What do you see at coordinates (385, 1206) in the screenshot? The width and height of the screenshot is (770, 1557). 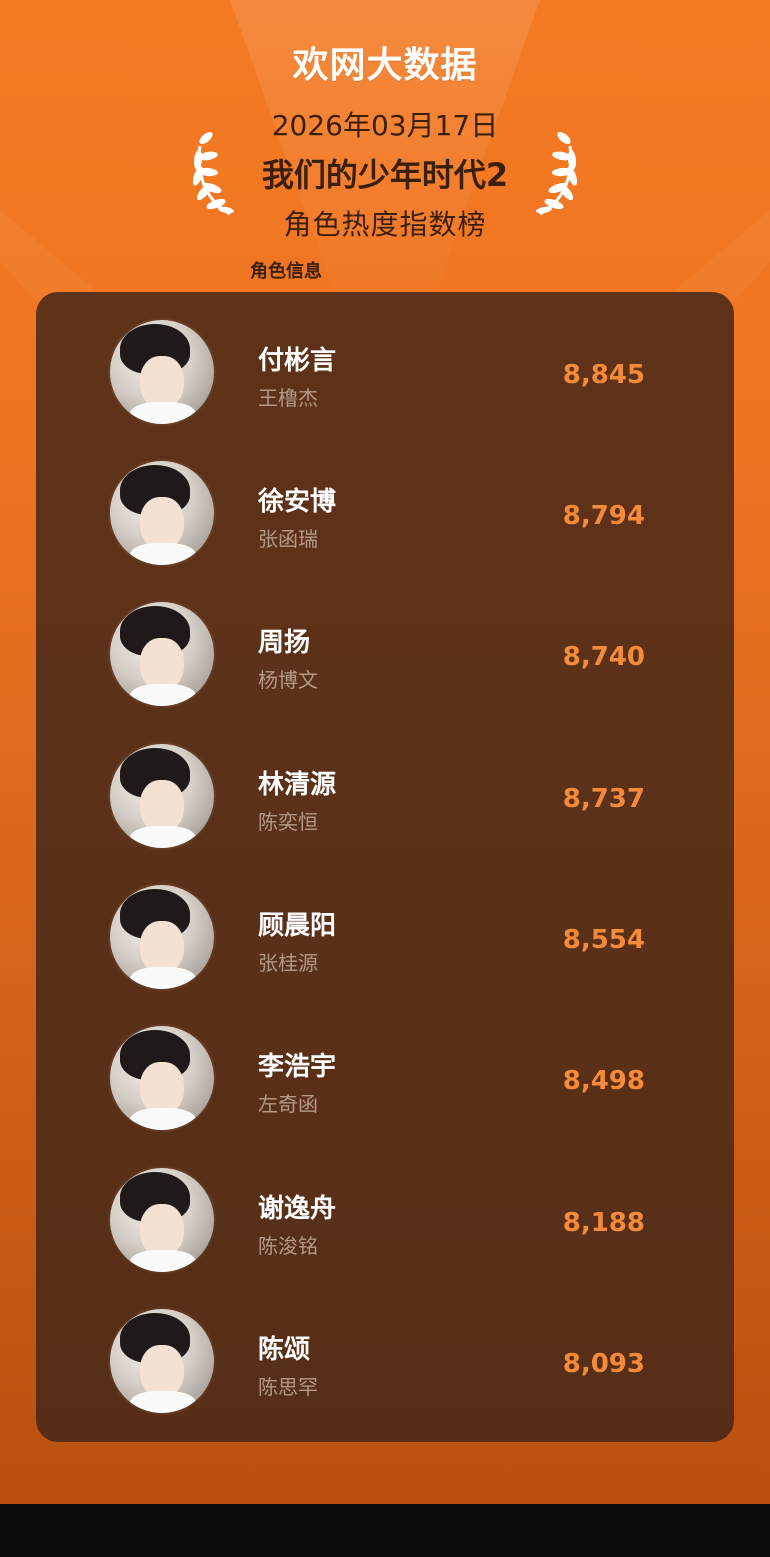 I see `list-item: 谢逸舟 陈浚铭 8,188` at bounding box center [385, 1206].